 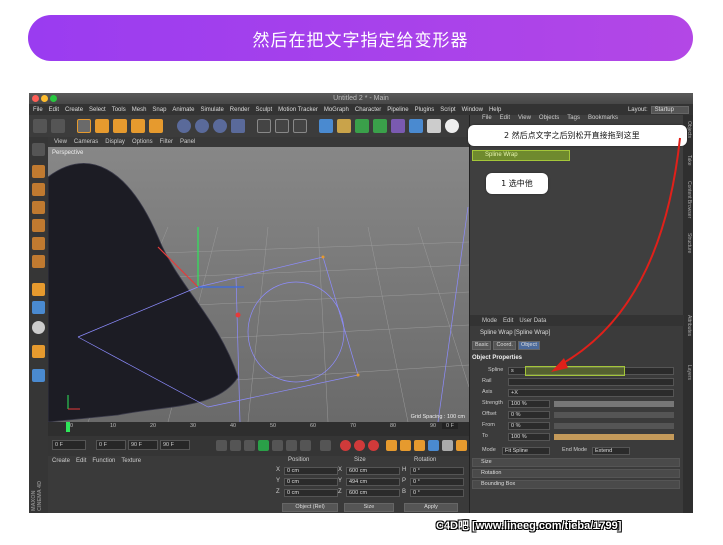 I want to click on drag-arrow-head, so click(x=559, y=365).